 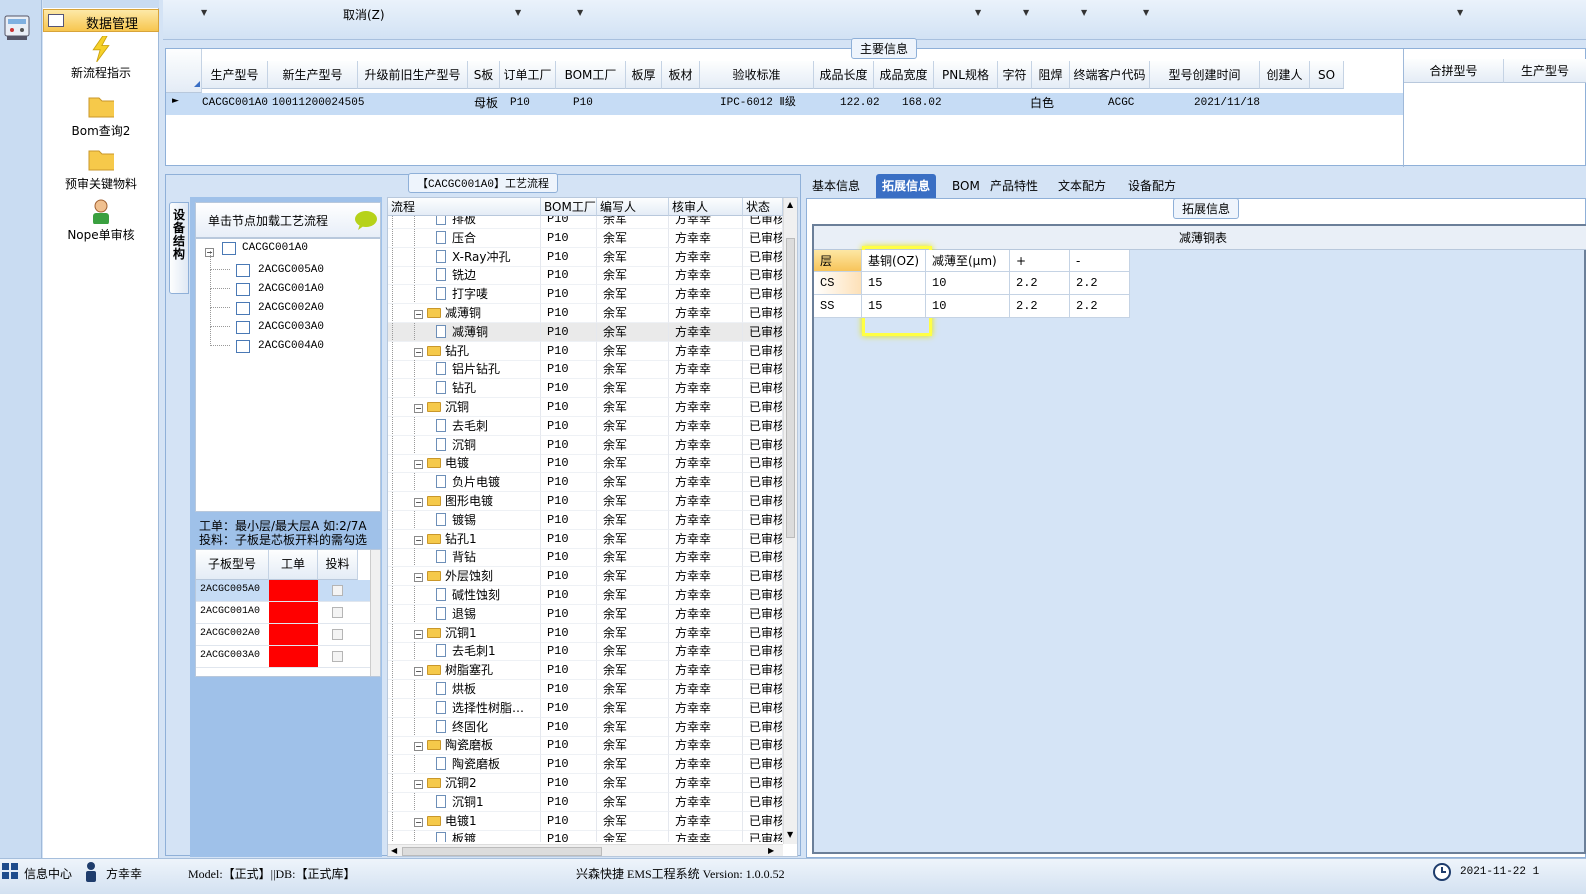 What do you see at coordinates (585, 783) in the screenshot?
I see `flow-row: − 沉铜2 P10 余军 方幸幸 已审核` at bounding box center [585, 783].